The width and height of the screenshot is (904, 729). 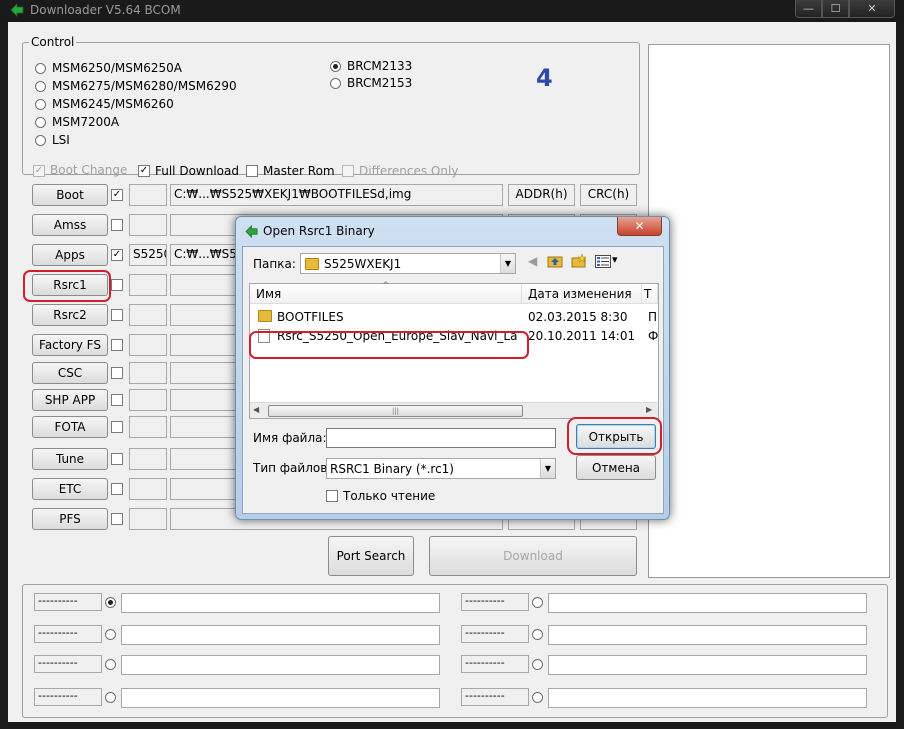 I want to click on row-path-field: C:₩...₩S525₩XEKJ1₩BOOTFILESd,img, so click(x=336, y=195).